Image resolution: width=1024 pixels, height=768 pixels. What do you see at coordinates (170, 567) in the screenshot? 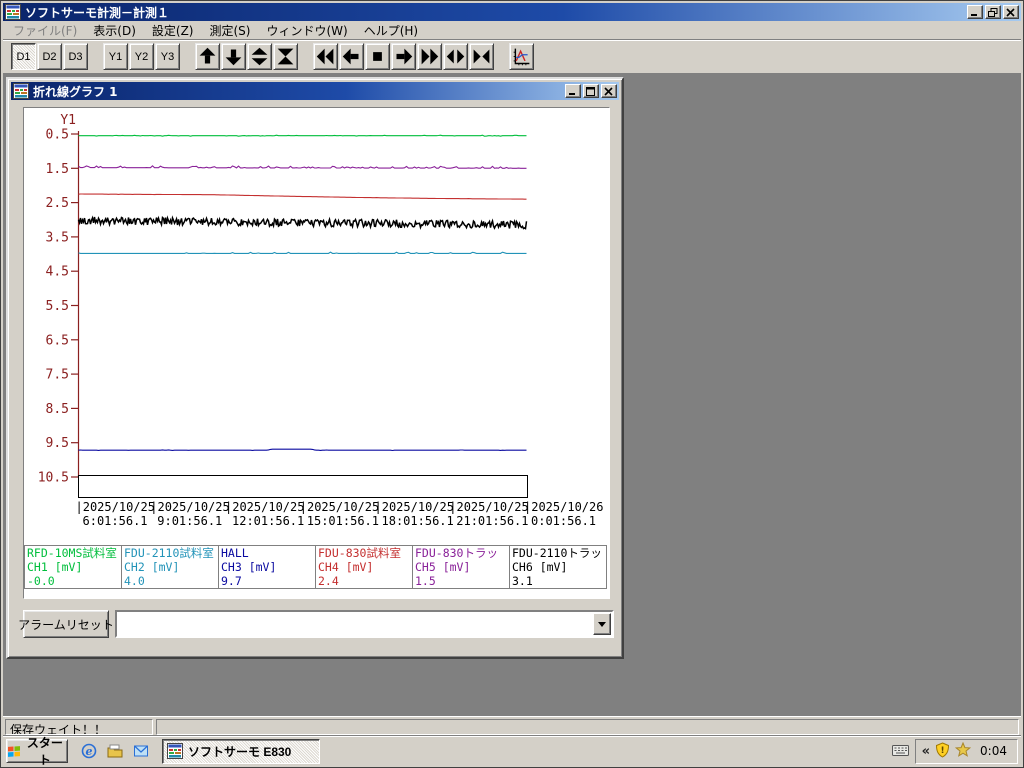
I see `legend-cell-ch2: FDU-2110試料室 CH2 [mV] 4.0` at bounding box center [170, 567].